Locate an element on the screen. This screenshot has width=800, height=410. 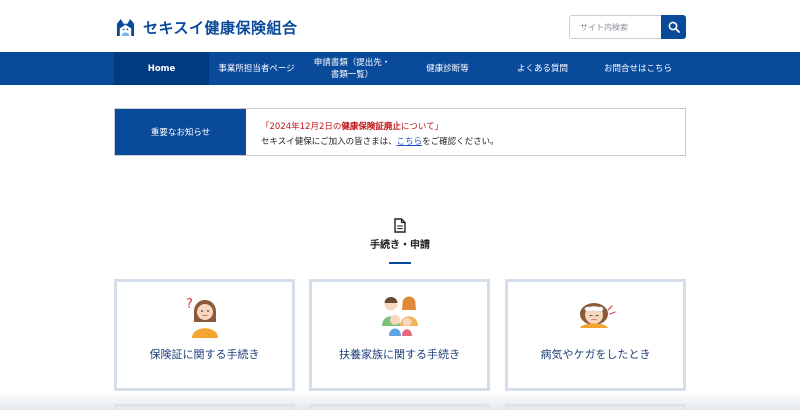
nav-item-employer-page: 事業所担当者ページ is located at coordinates (256, 68).